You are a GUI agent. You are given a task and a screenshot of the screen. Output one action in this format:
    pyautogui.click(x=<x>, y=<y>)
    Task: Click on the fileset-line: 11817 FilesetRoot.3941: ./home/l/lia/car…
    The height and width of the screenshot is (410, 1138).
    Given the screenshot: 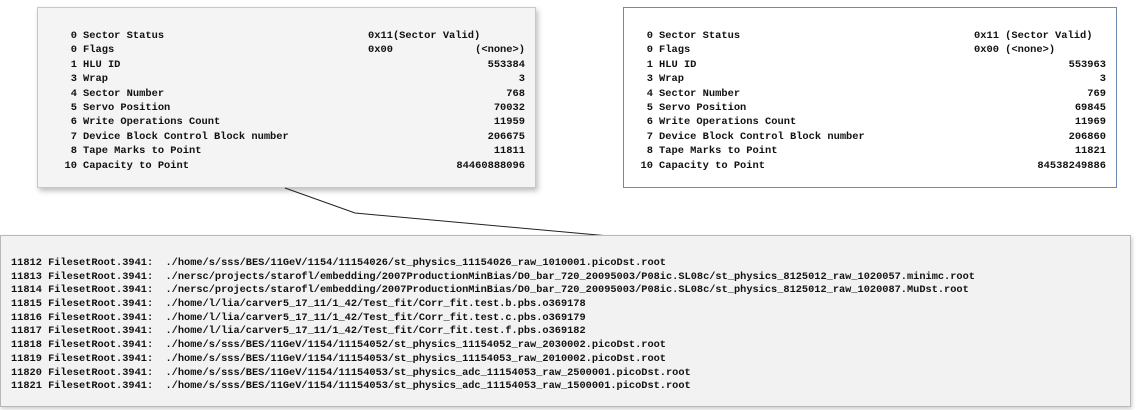 What is the action you would take?
    pyautogui.click(x=298, y=331)
    